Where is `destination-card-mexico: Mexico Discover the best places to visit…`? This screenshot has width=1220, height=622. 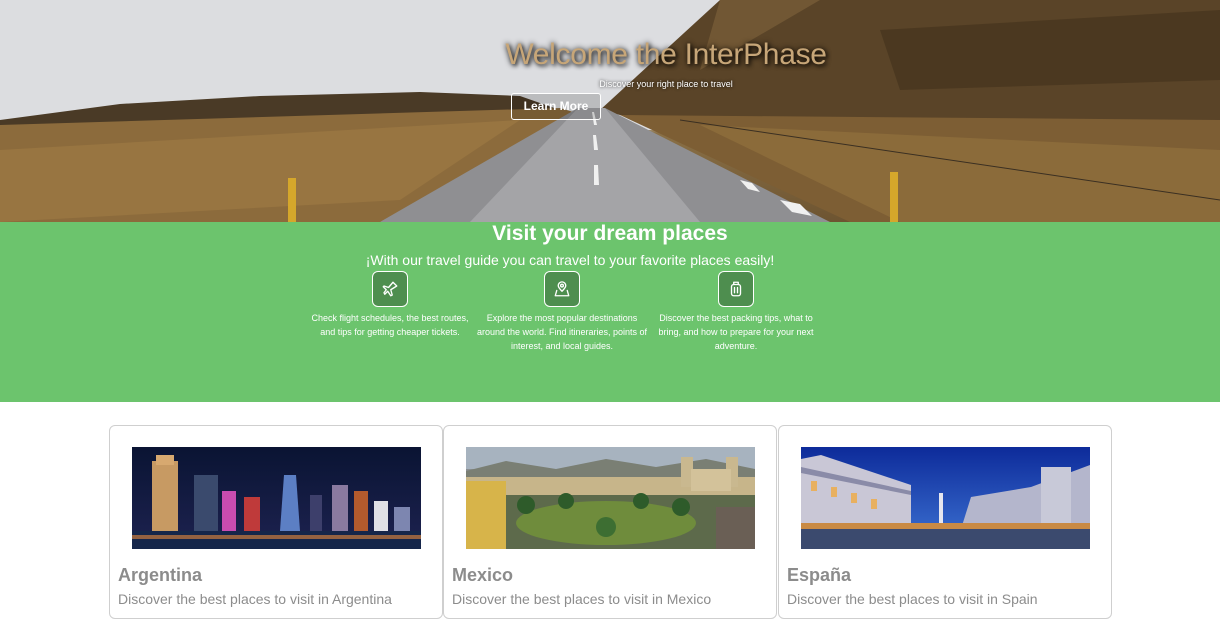
destination-card-mexico: Mexico Discover the best places to visit… is located at coordinates (610, 522).